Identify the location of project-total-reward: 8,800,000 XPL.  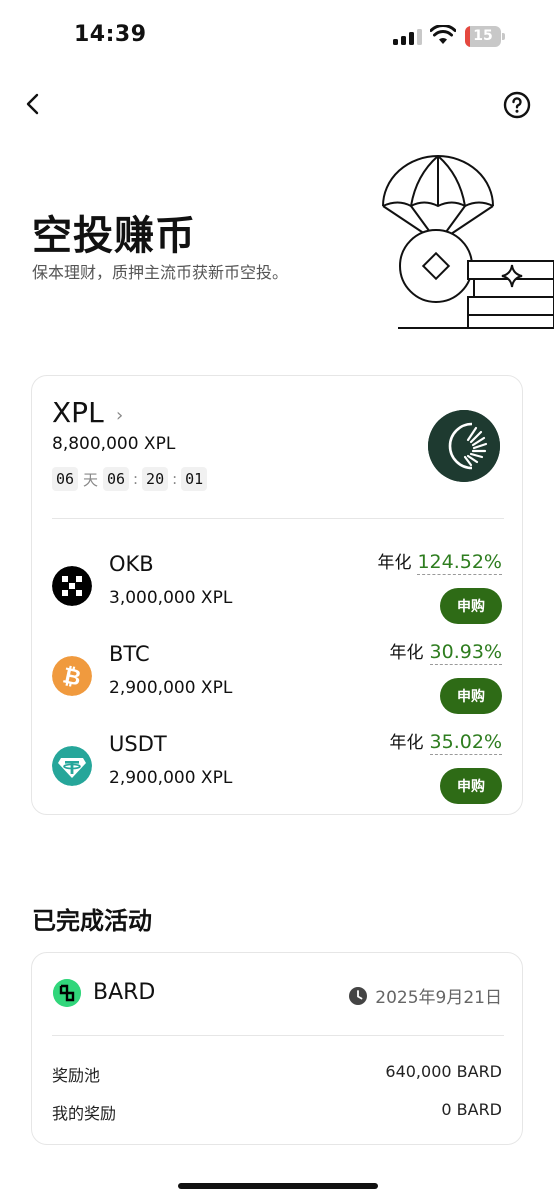
(114, 444).